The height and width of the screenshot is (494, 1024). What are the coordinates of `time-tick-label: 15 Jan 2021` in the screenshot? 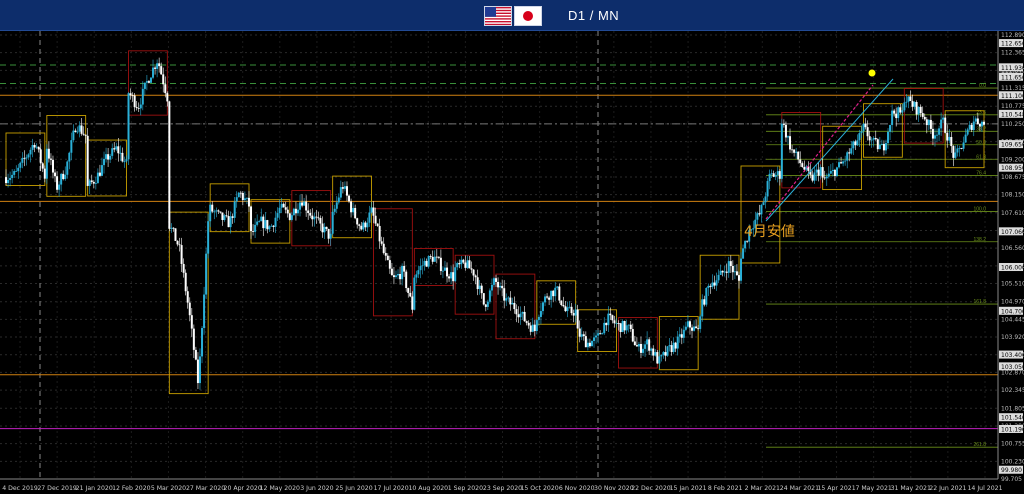 It's located at (688, 488).